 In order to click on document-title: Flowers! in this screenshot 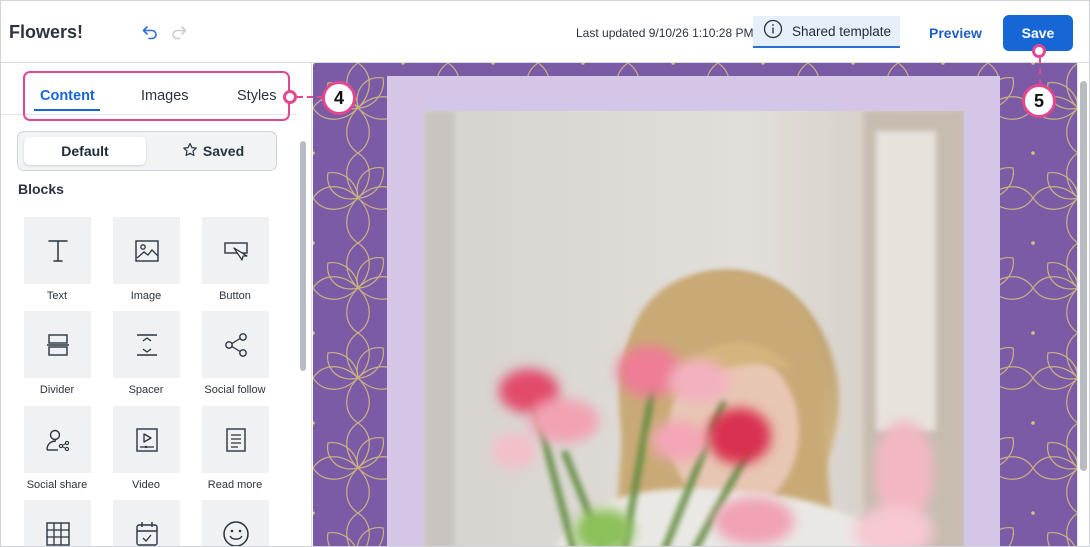, I will do `click(46, 32)`.